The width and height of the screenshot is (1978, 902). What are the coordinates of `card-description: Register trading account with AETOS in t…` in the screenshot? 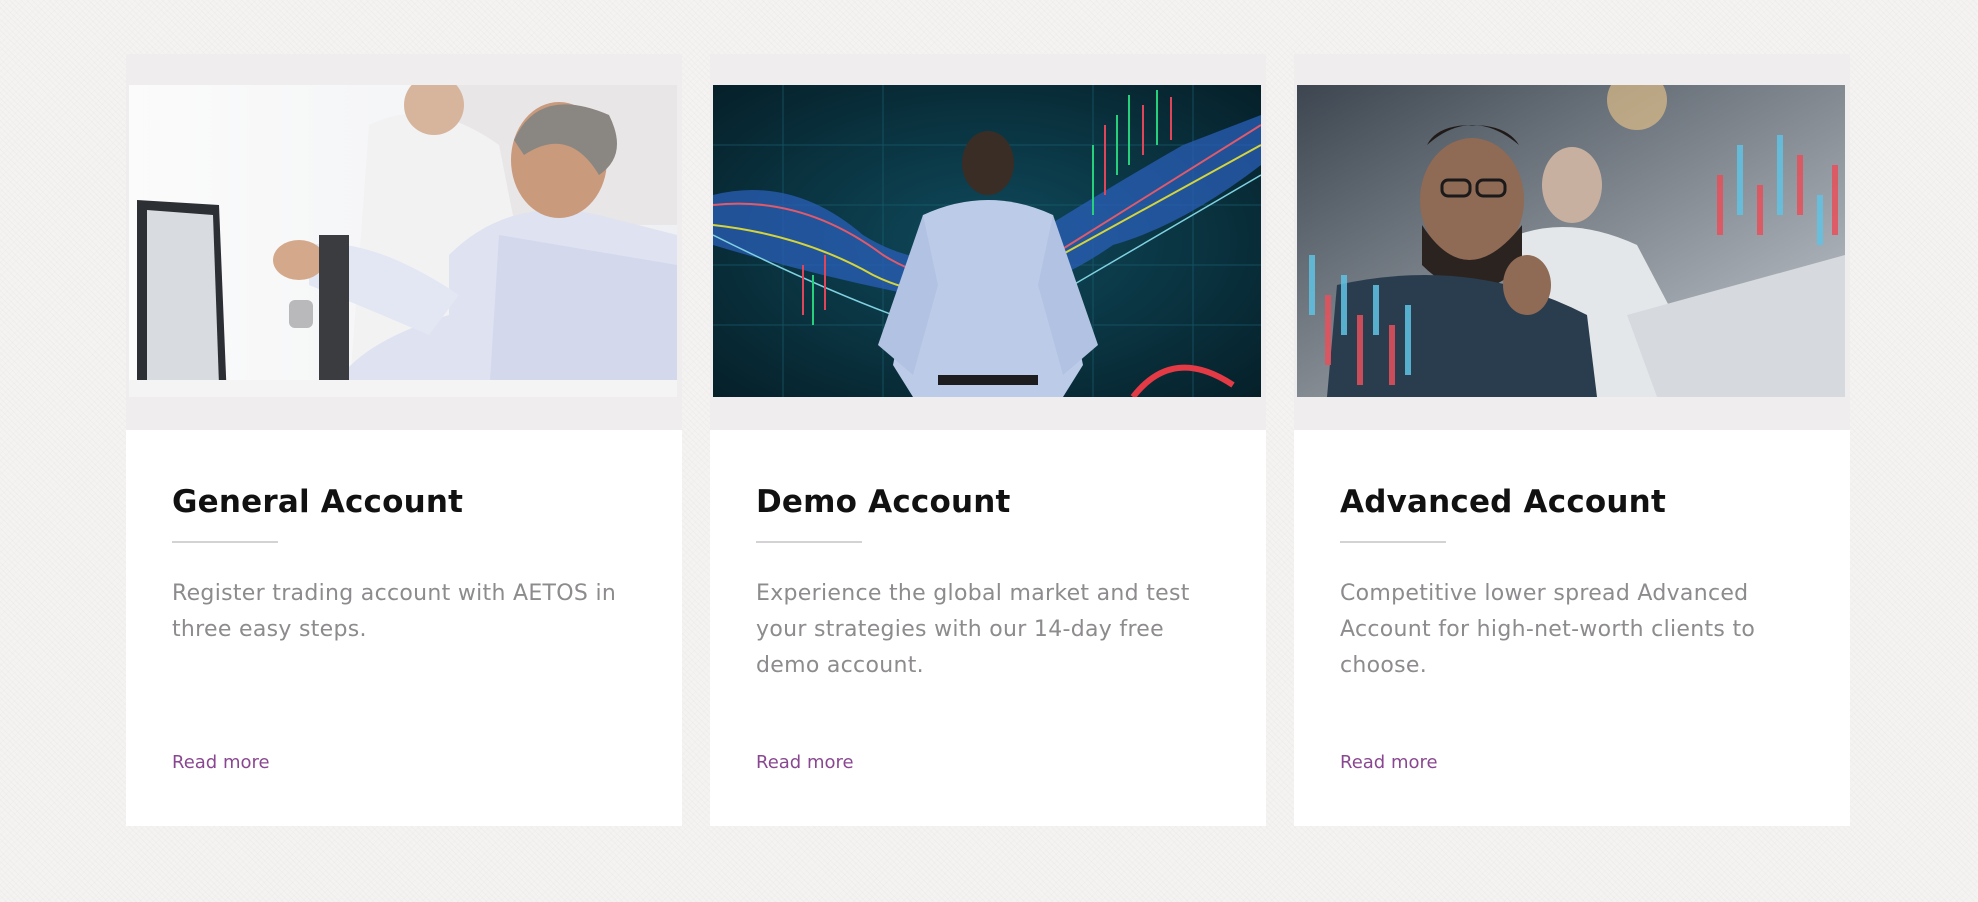 It's located at (394, 611).